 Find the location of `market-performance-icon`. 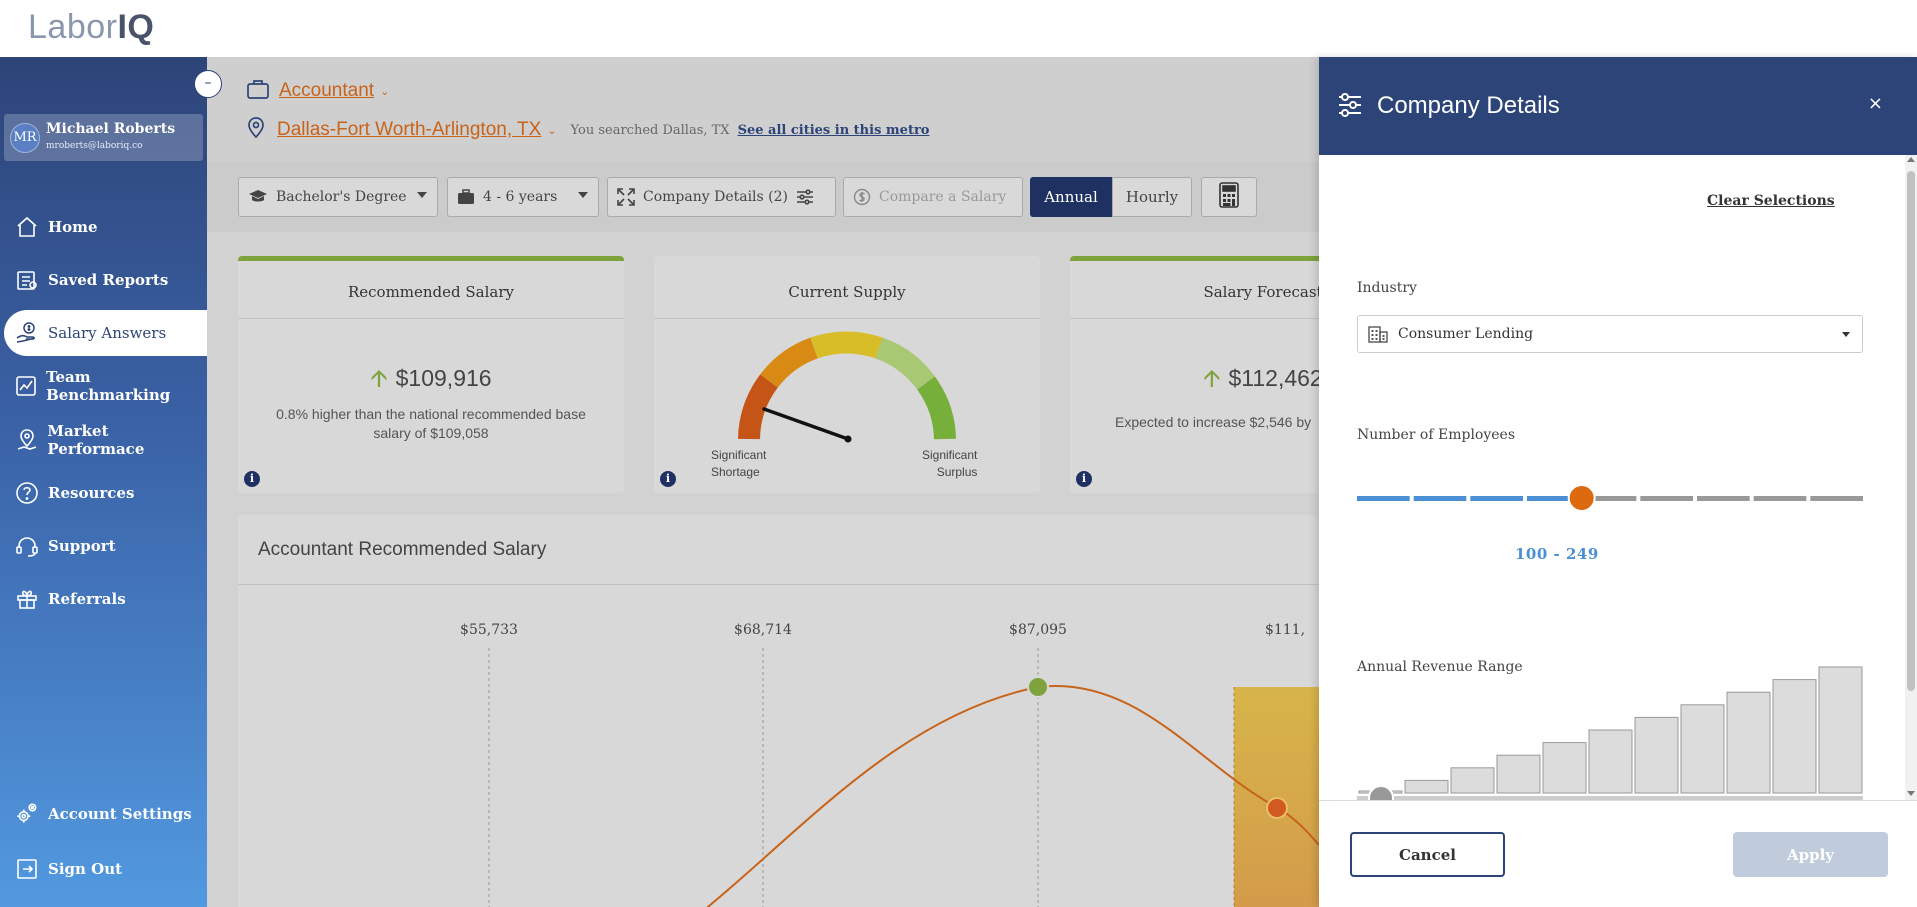

market-performance-icon is located at coordinates (26, 440).